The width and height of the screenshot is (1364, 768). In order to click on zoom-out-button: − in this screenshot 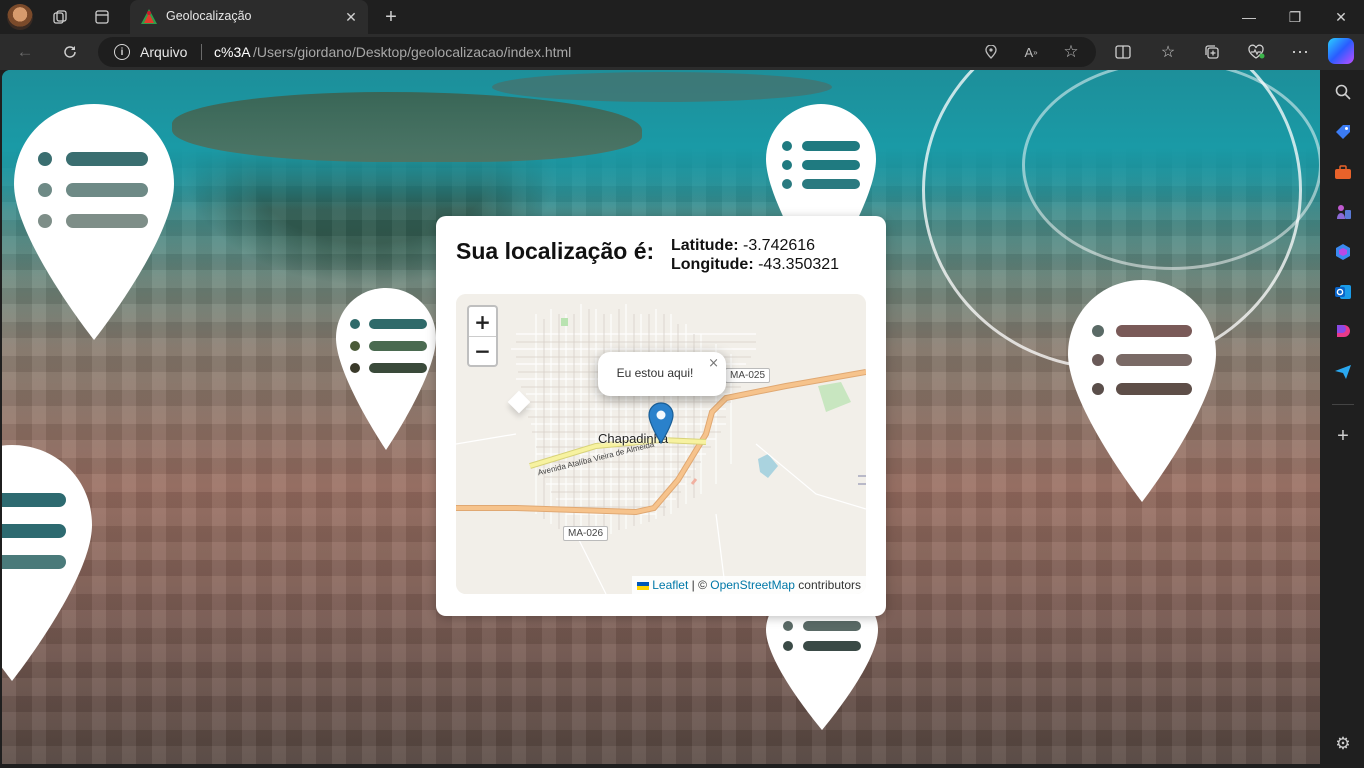, I will do `click(482, 350)`.